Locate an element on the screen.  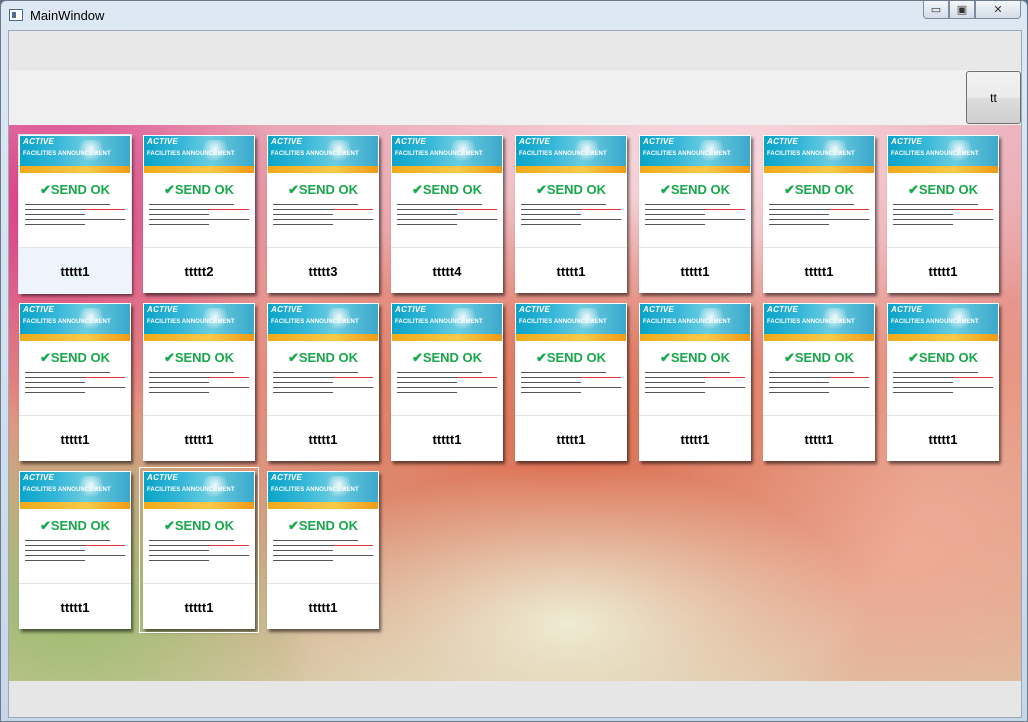
title-bar: MainWindow ▭ ▣ ✕ is located at coordinates (514, 15).